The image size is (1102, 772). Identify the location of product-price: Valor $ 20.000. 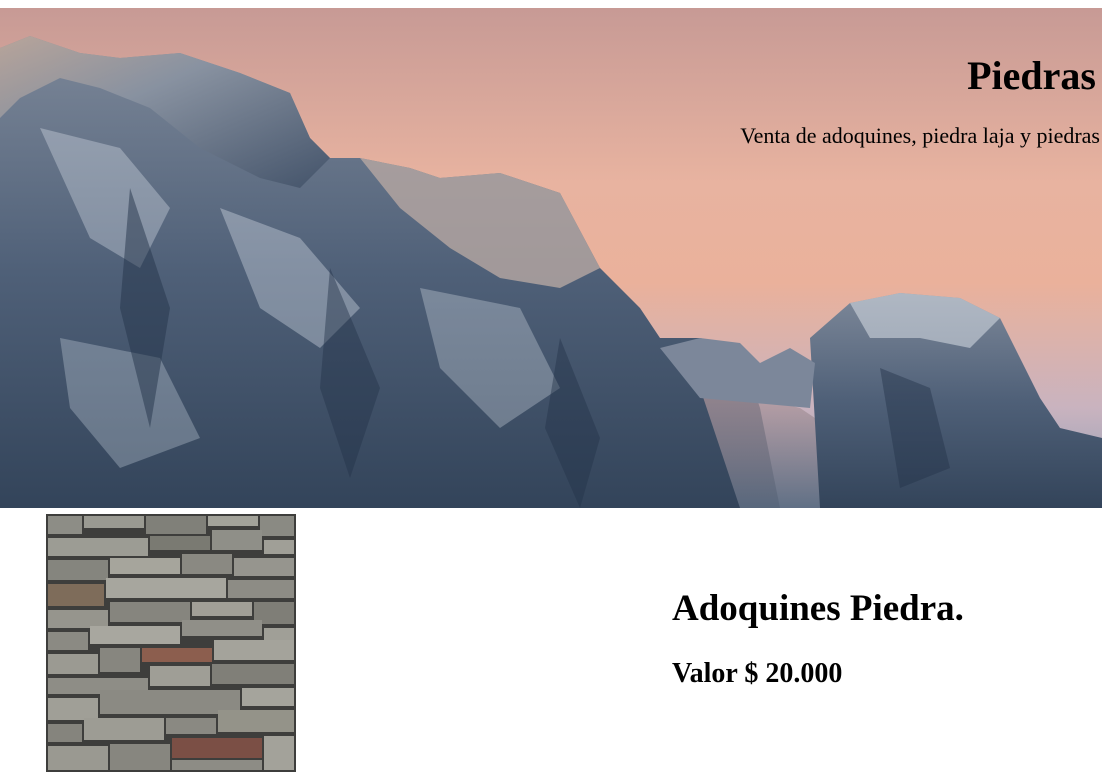
(757, 673).